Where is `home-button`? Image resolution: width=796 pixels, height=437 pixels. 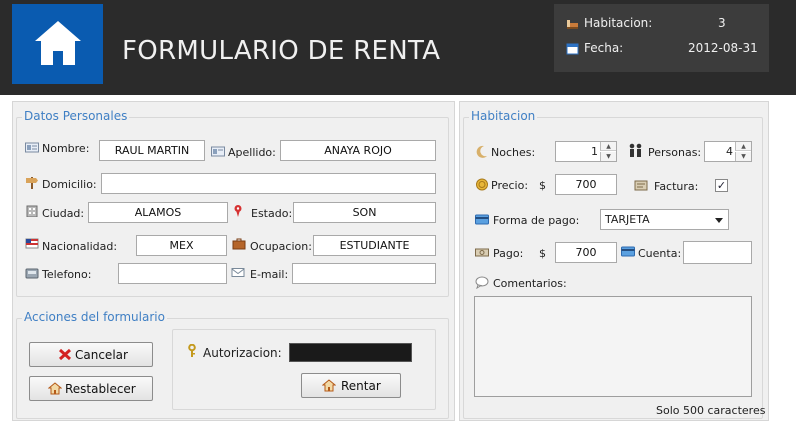
home-button is located at coordinates (57, 44).